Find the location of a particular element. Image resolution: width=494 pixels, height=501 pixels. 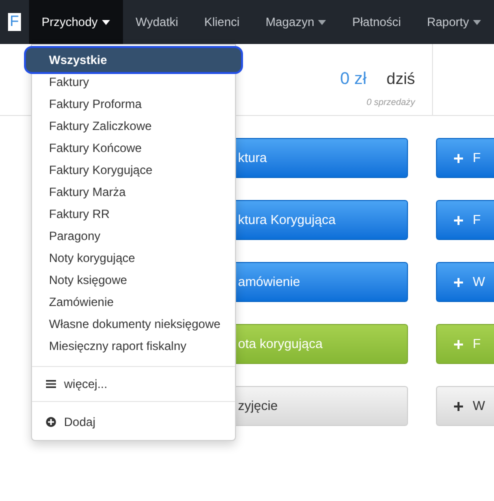

menu-item: Wszystkie is located at coordinates (133, 60).